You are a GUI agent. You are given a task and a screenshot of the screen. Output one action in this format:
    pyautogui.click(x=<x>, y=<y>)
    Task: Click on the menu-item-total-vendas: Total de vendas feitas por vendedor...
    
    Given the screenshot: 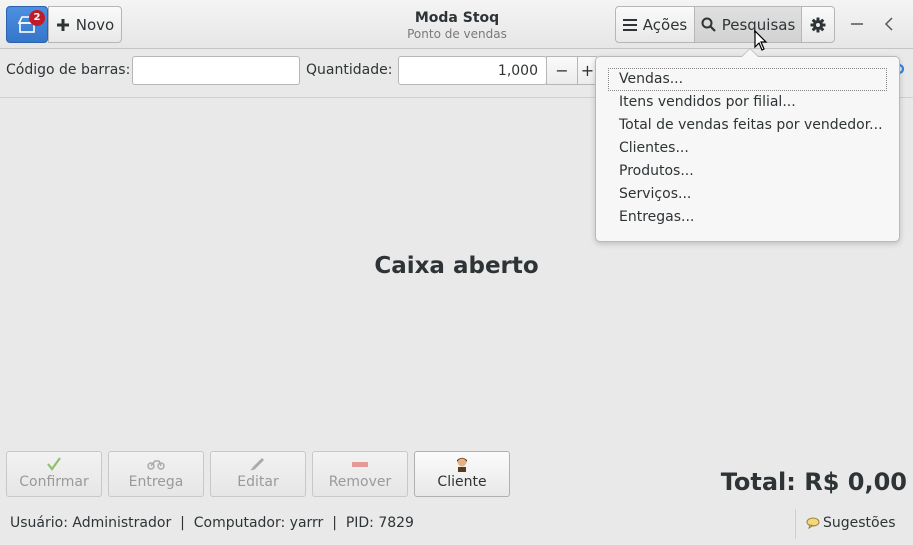 What is the action you would take?
    pyautogui.click(x=747, y=125)
    